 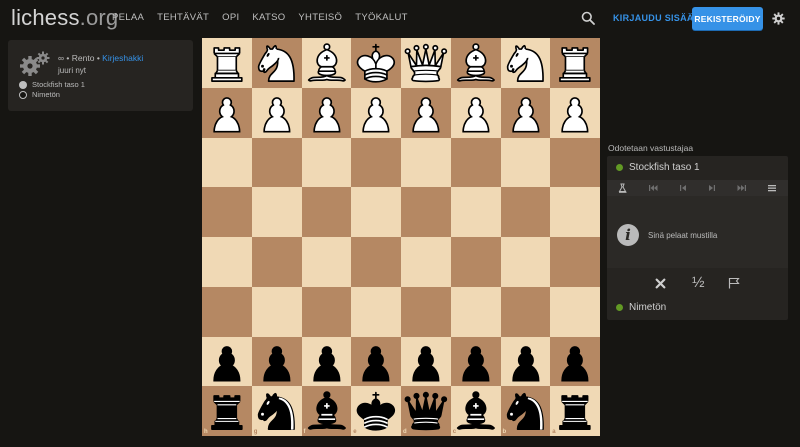 What do you see at coordinates (596, 290) in the screenshot?
I see `rank-label: 6` at bounding box center [596, 290].